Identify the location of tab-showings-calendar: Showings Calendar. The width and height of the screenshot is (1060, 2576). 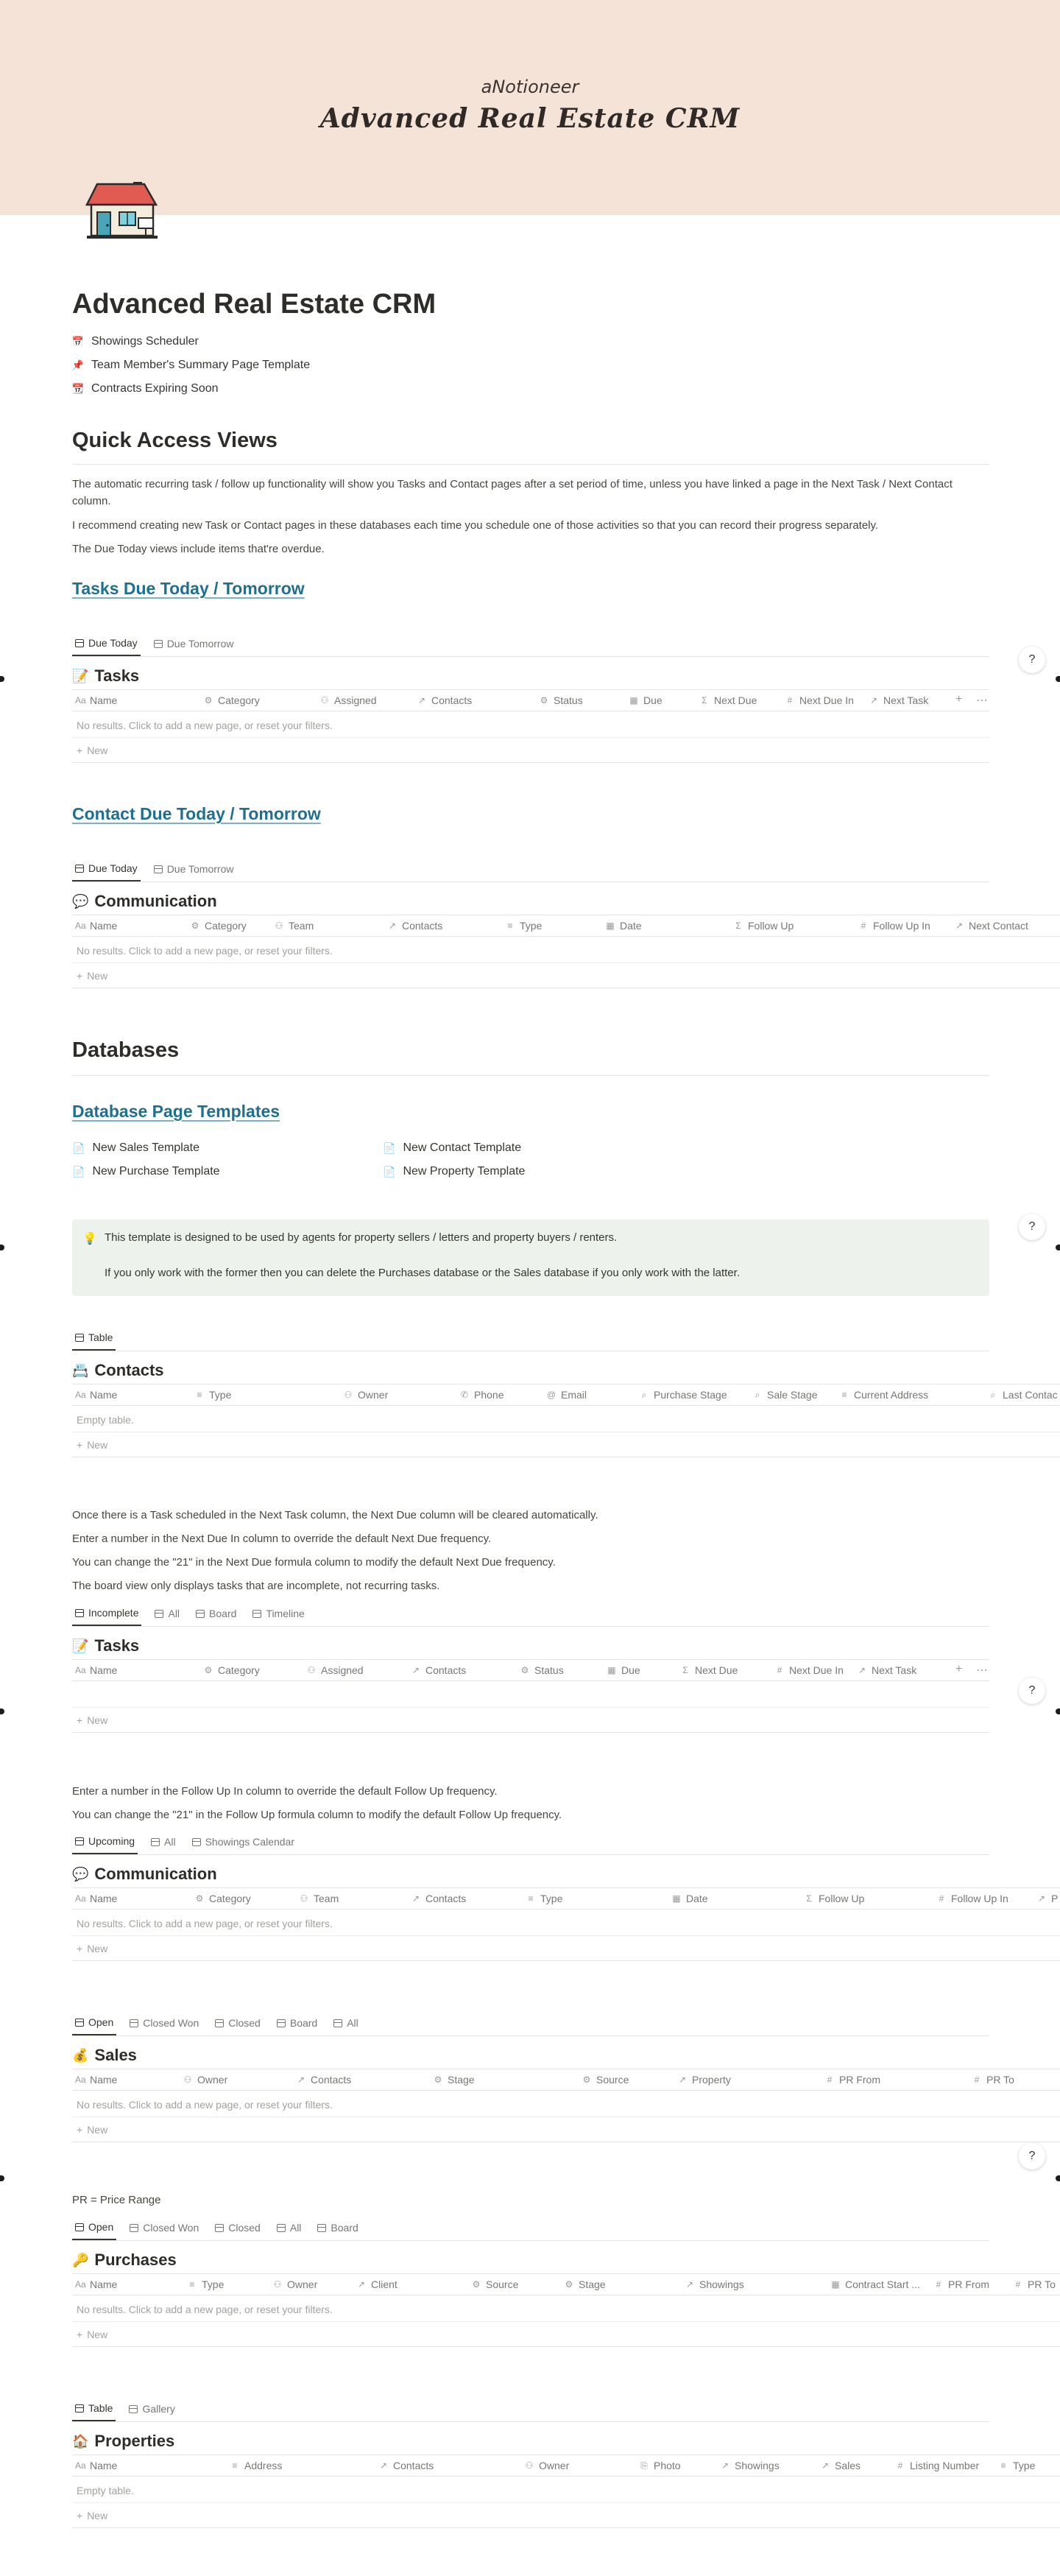
(243, 1841).